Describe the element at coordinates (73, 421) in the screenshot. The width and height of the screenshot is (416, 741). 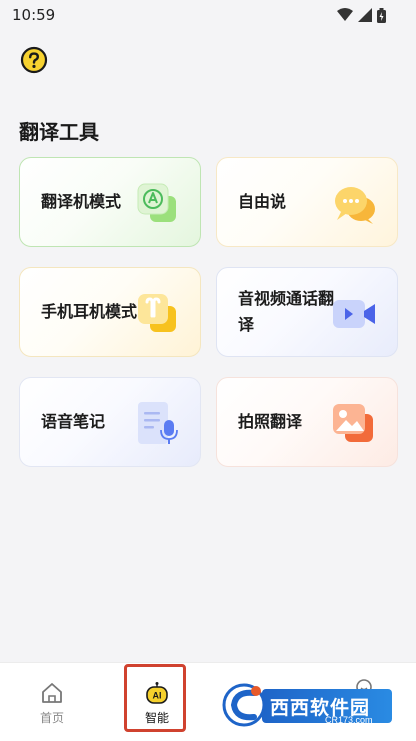
I see `card-label: 语音笔记` at that location.